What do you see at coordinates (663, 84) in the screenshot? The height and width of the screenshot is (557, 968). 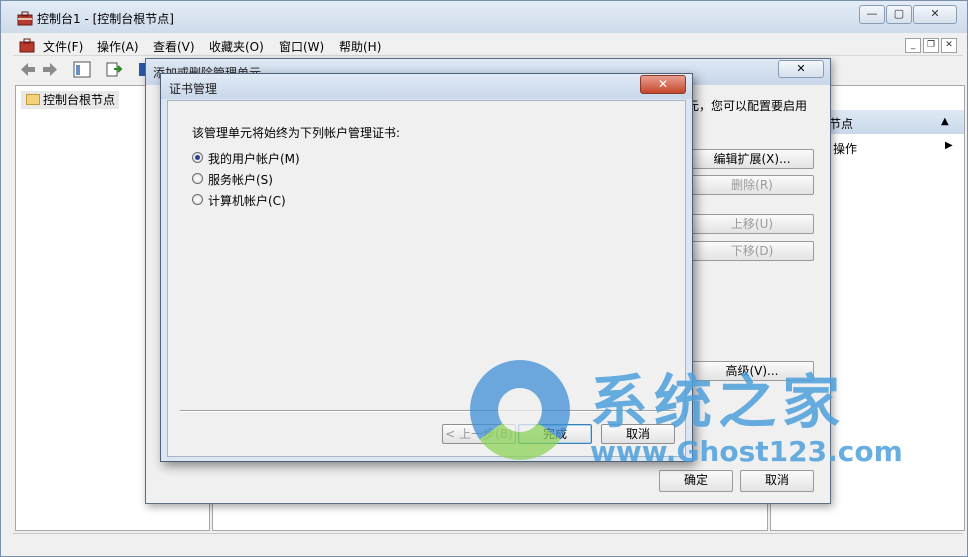 I see `cert-close-button: ✕` at bounding box center [663, 84].